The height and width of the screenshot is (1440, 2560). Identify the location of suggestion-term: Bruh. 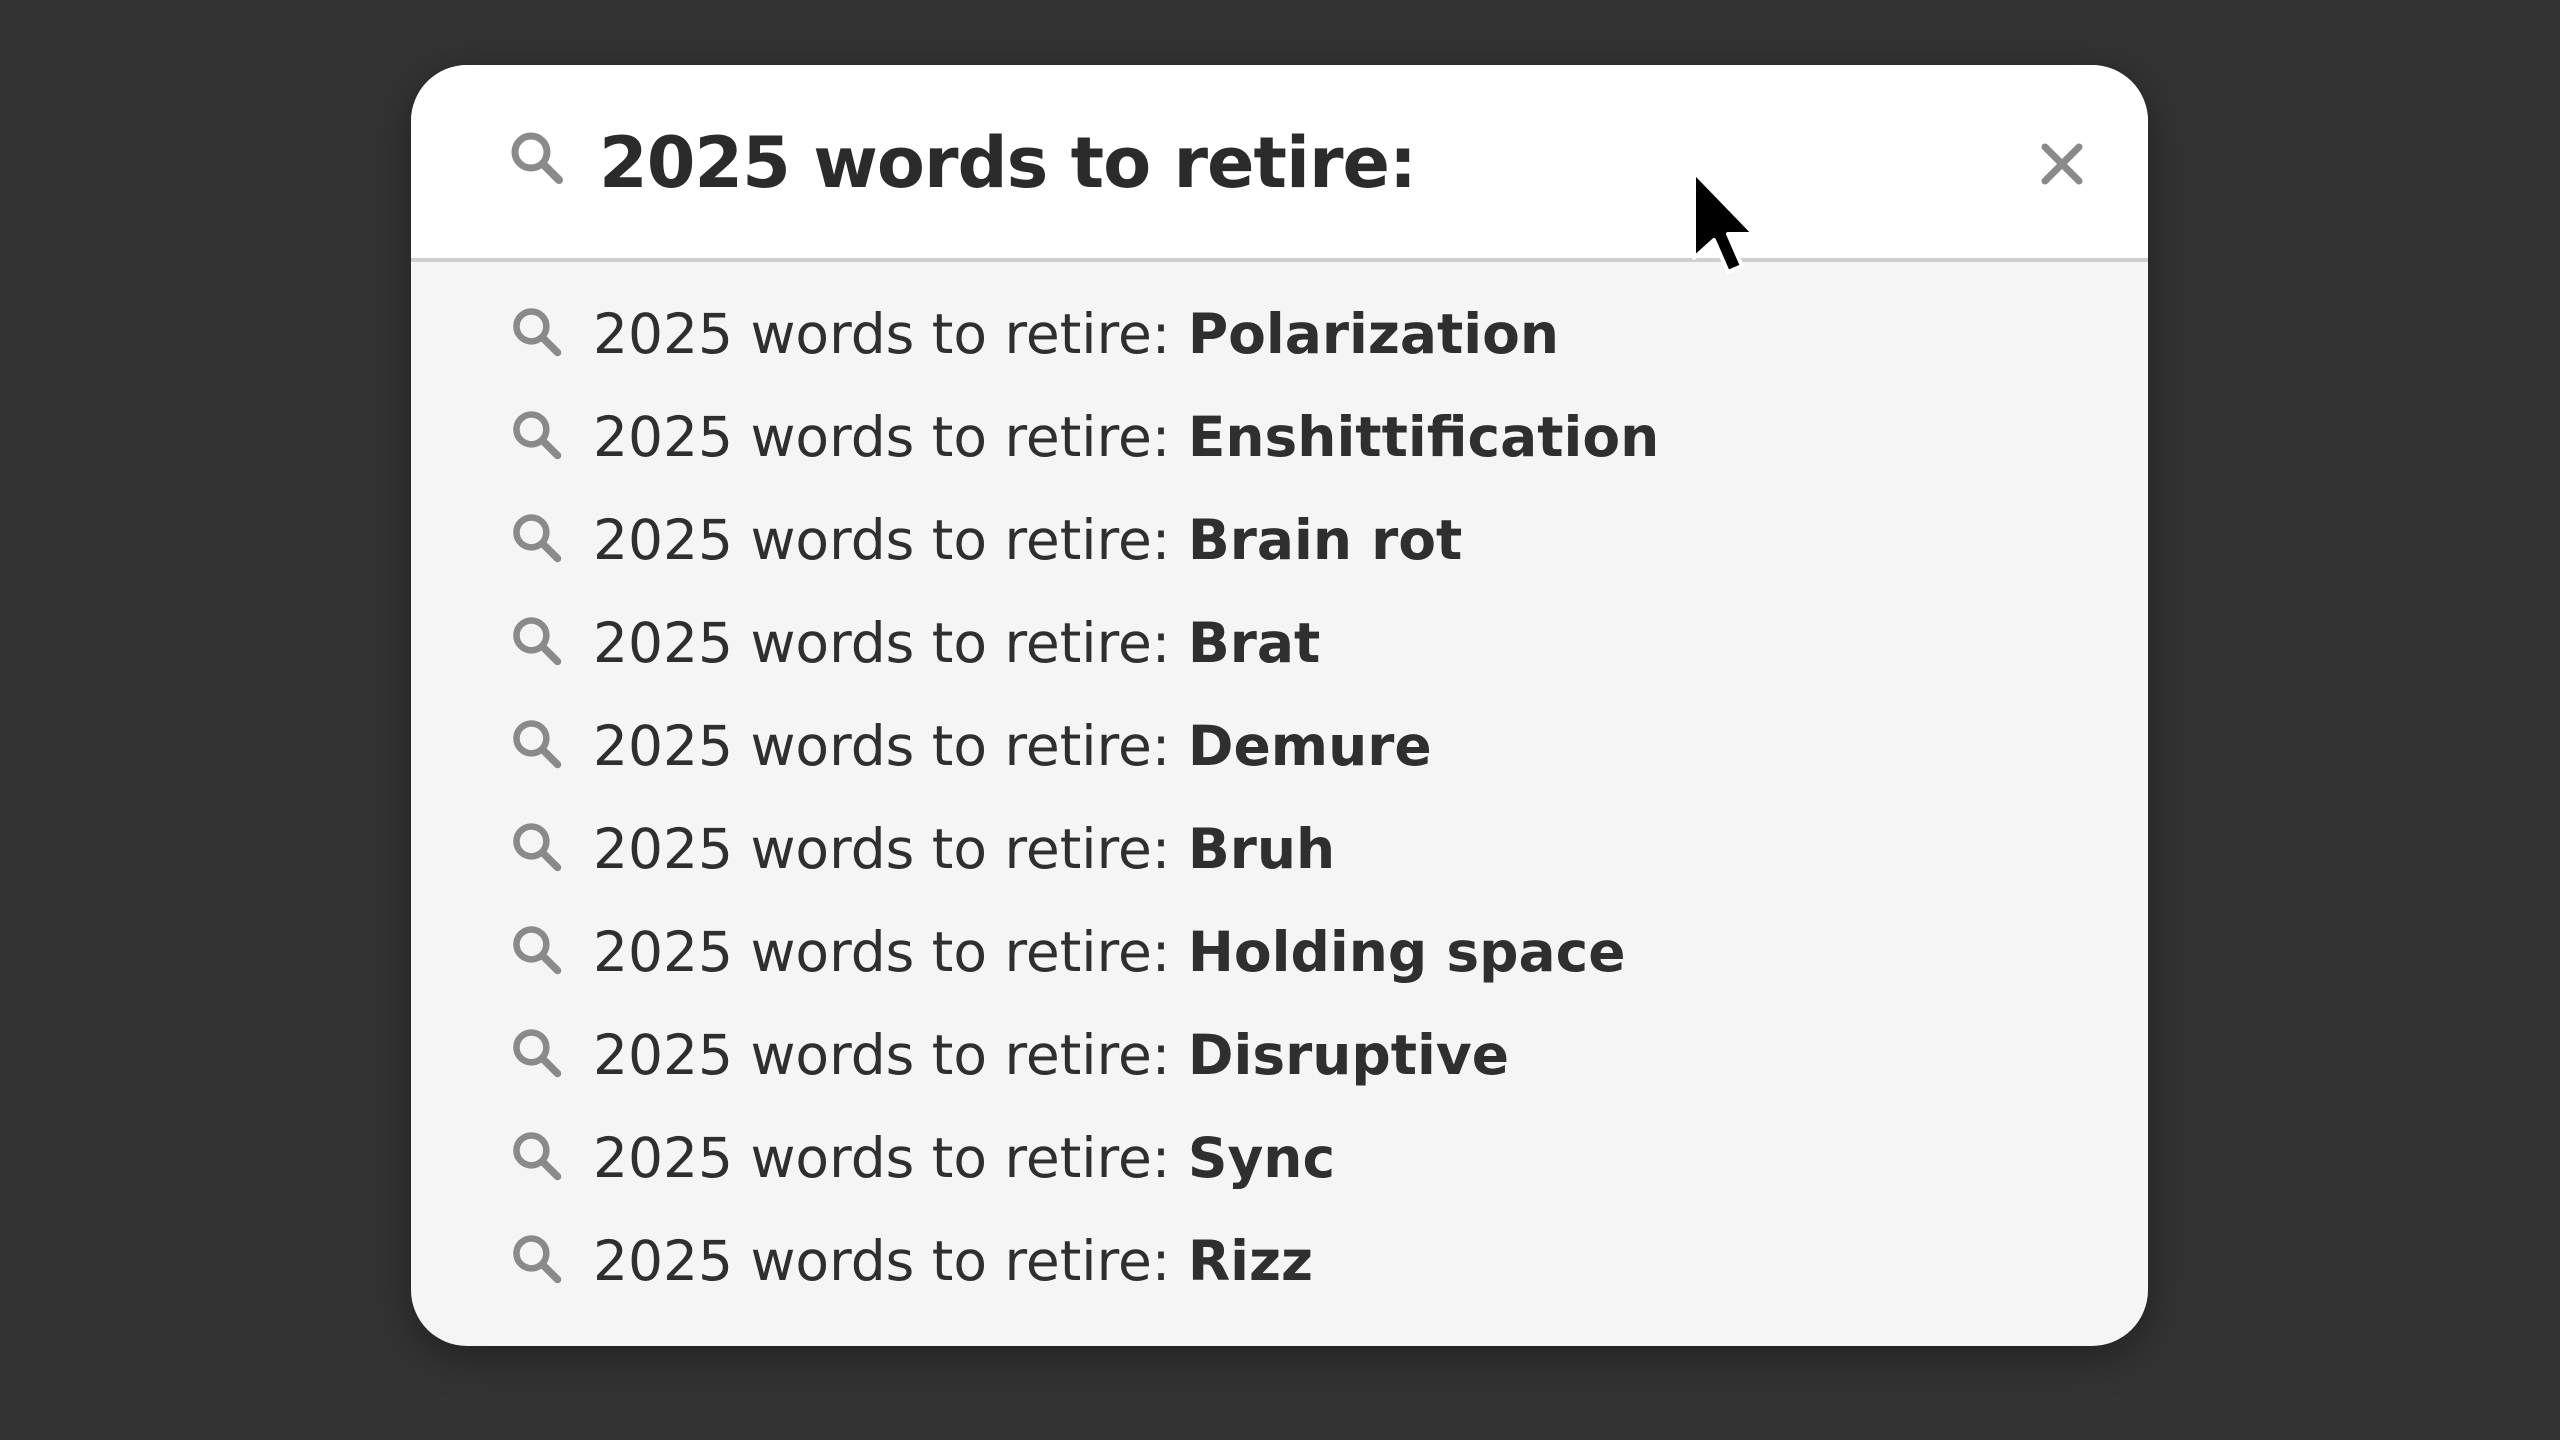
(1261, 849).